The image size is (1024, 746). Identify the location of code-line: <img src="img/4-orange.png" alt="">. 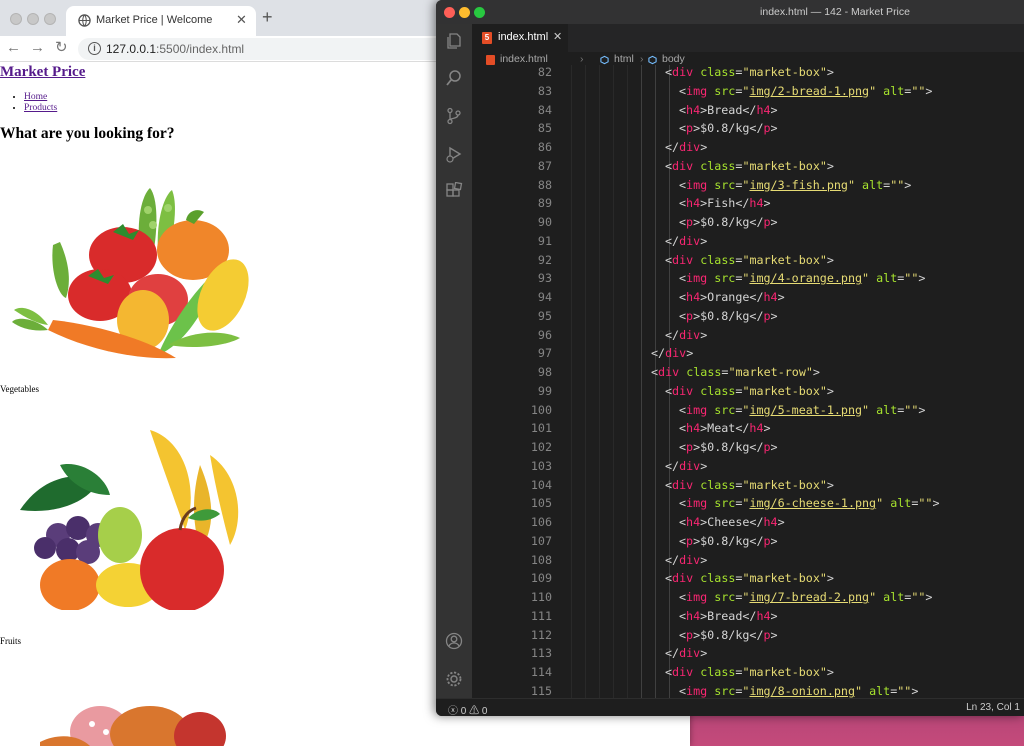
(802, 278).